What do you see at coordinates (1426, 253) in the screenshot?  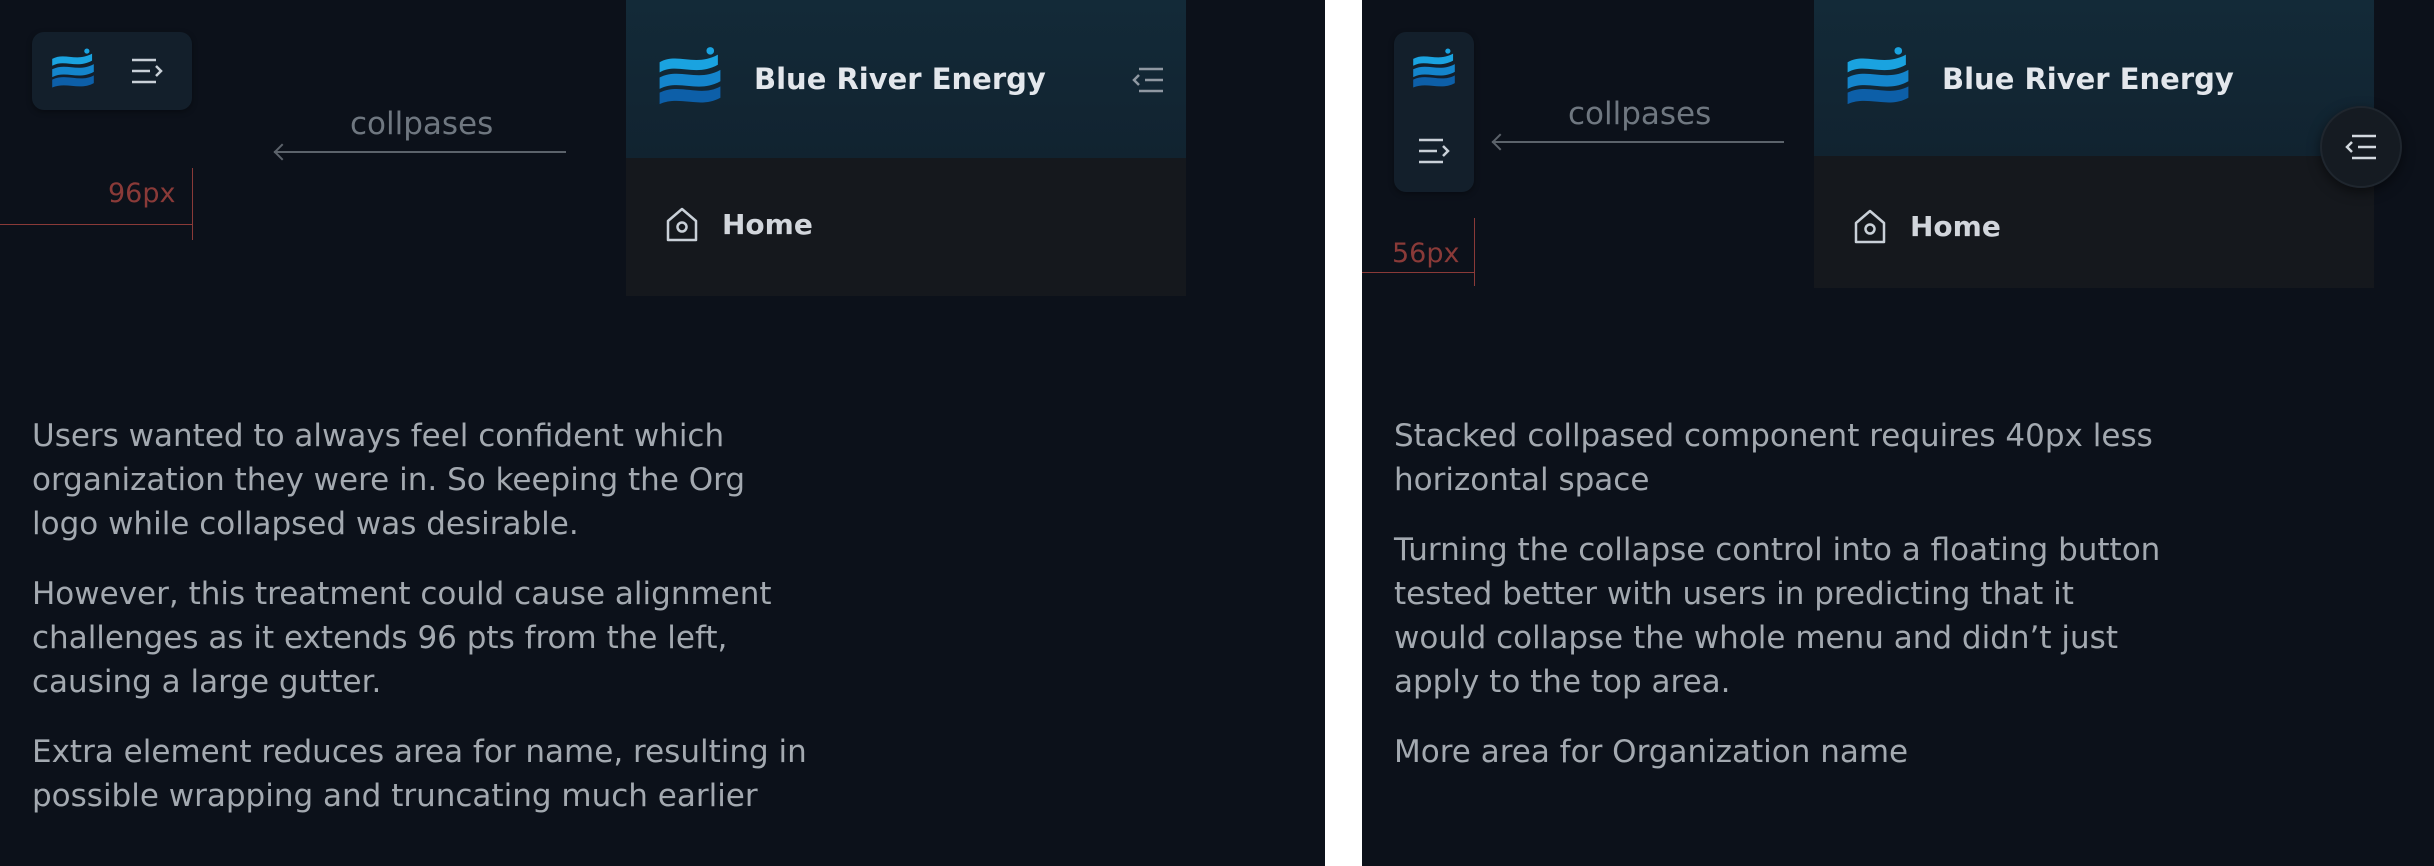 I see `width-measure-label: 56px` at bounding box center [1426, 253].